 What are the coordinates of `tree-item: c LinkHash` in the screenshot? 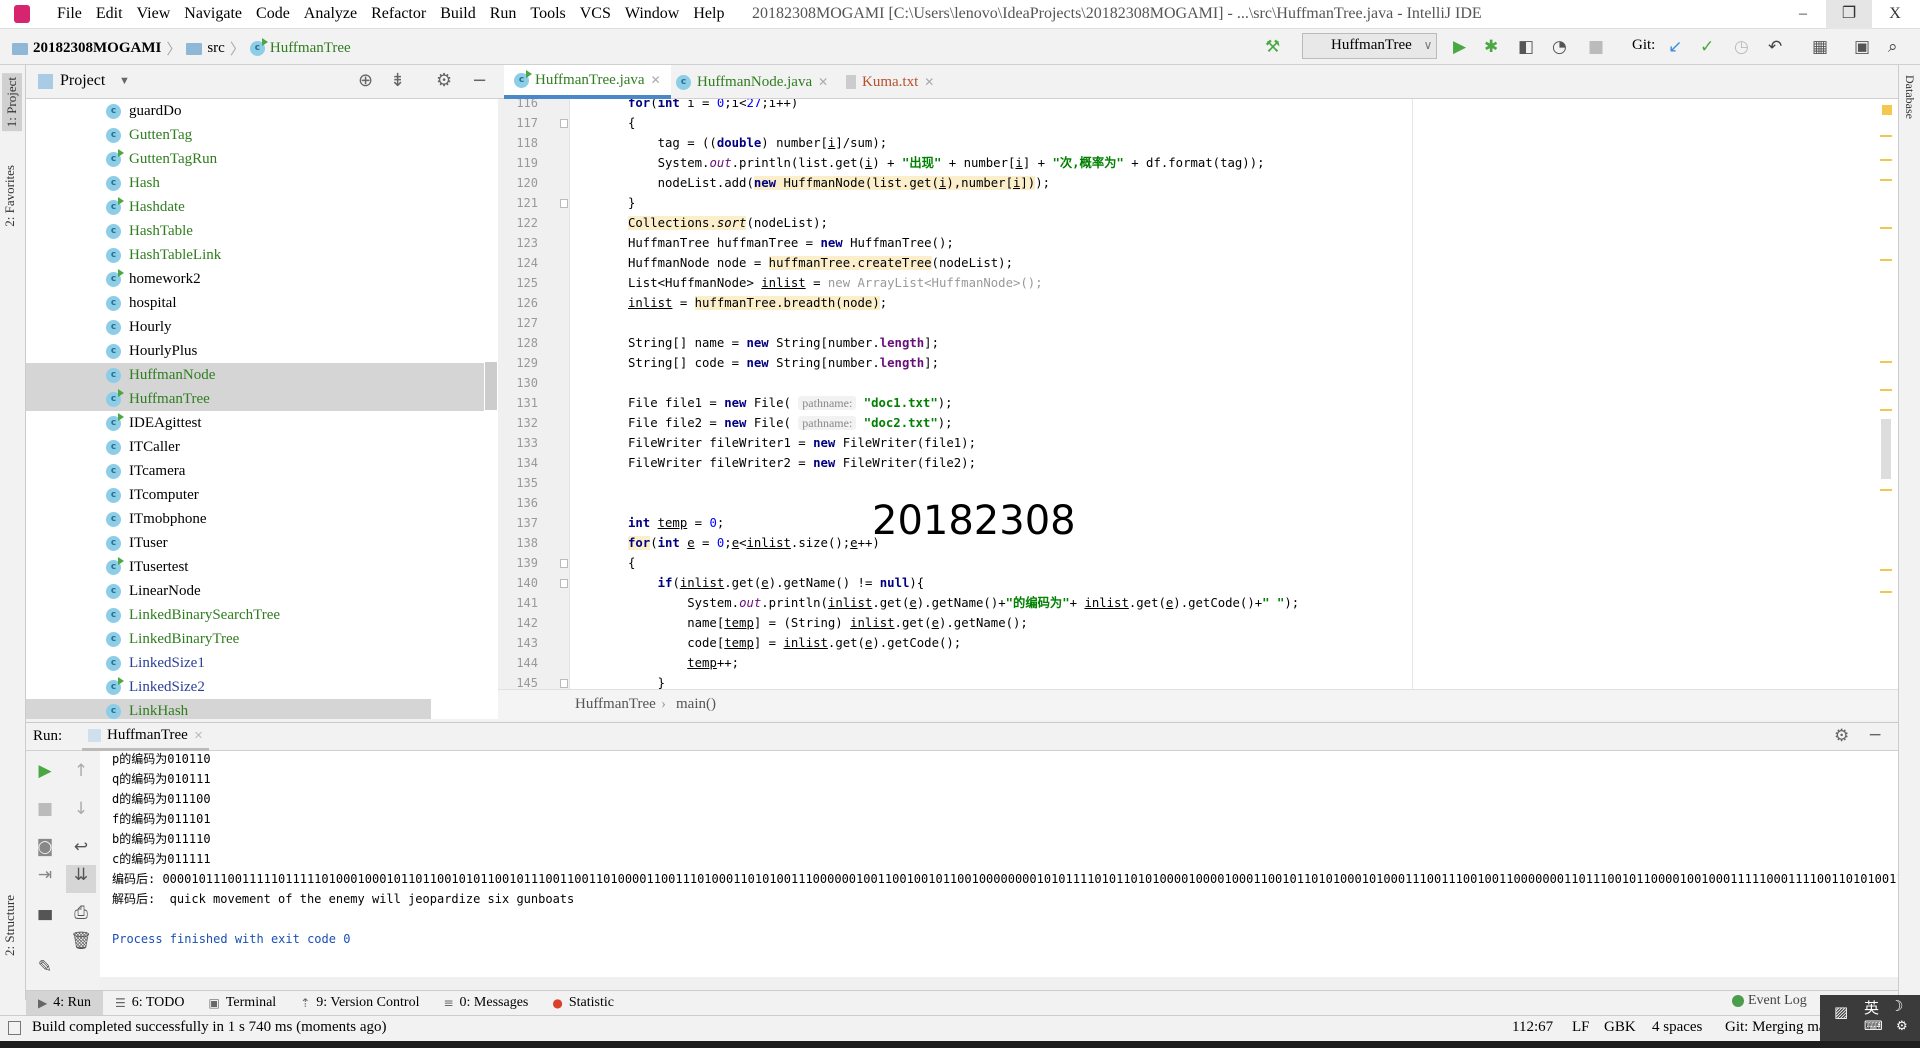 It's located at (228, 709).